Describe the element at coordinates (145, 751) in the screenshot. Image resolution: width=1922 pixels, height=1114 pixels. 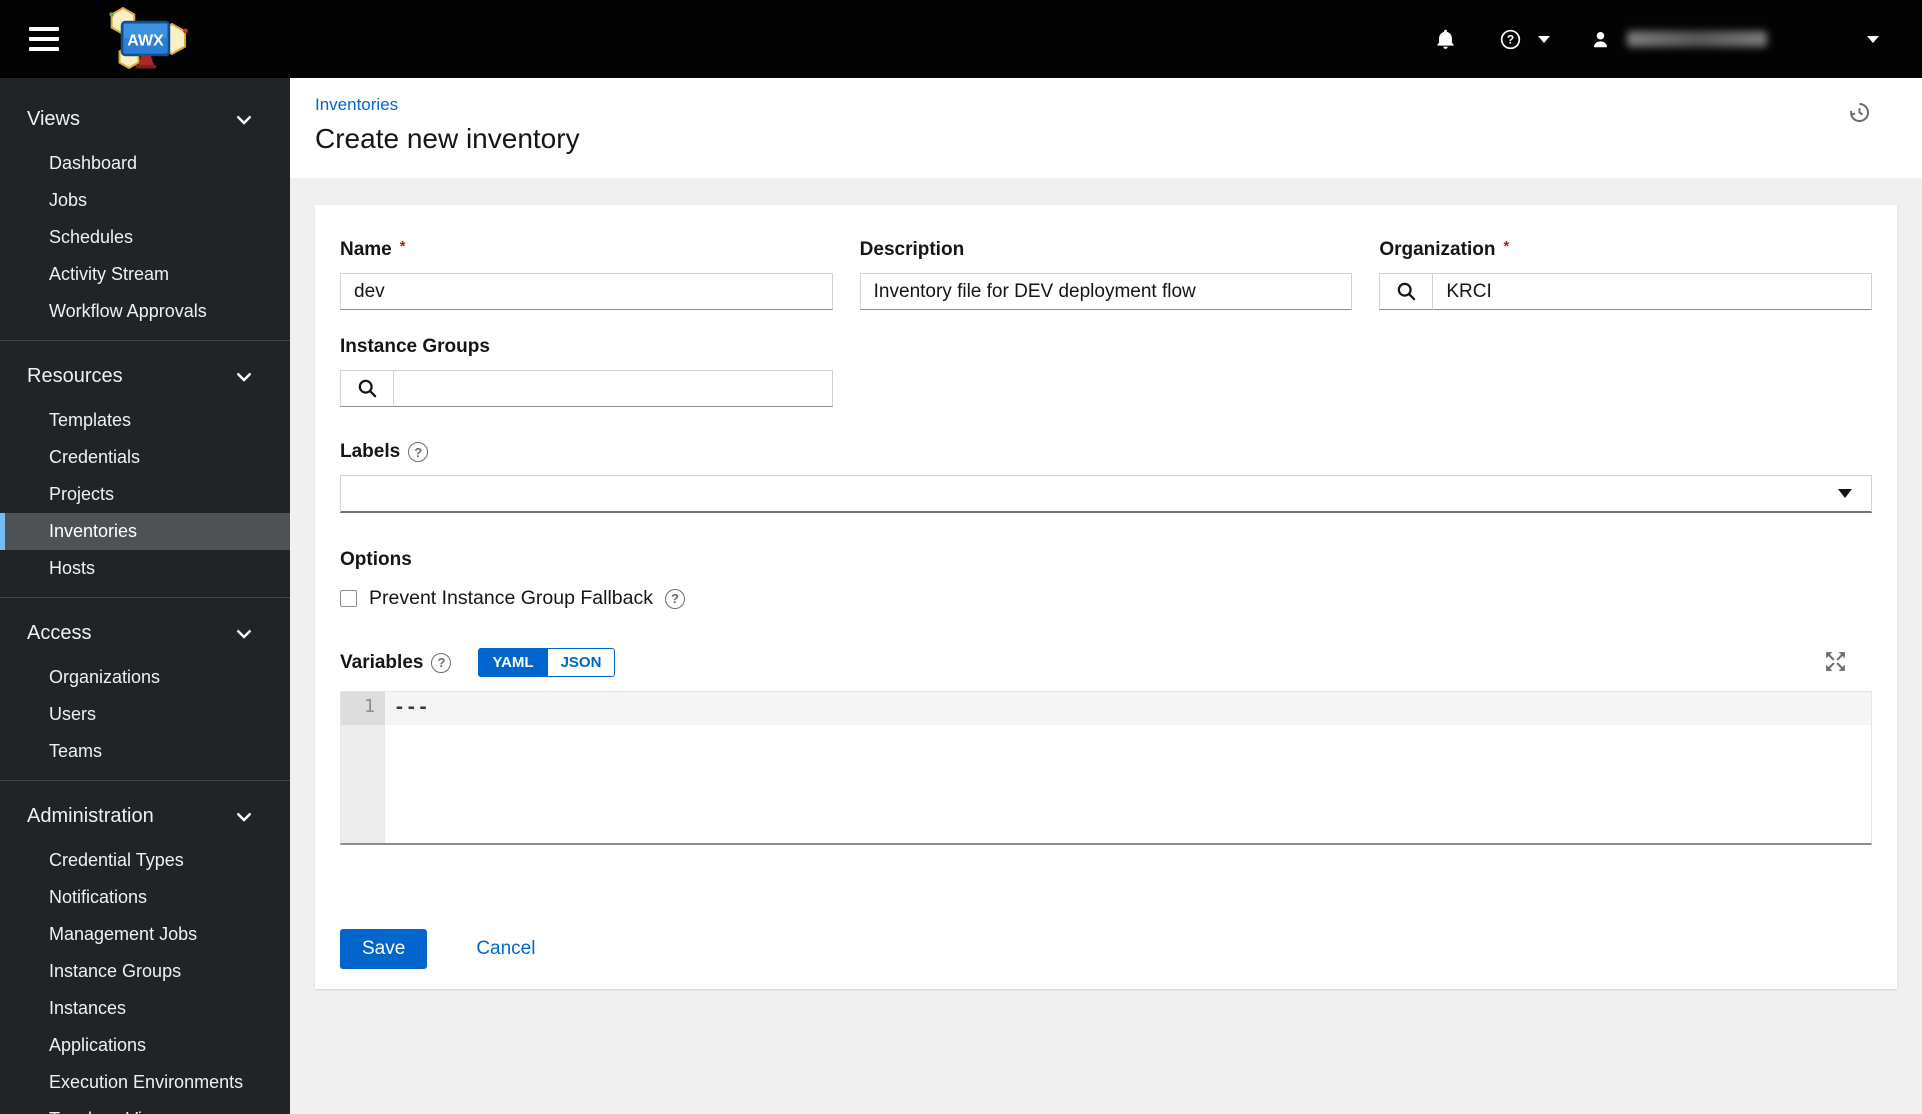
I see `sidebar-item-teams: Teams` at that location.